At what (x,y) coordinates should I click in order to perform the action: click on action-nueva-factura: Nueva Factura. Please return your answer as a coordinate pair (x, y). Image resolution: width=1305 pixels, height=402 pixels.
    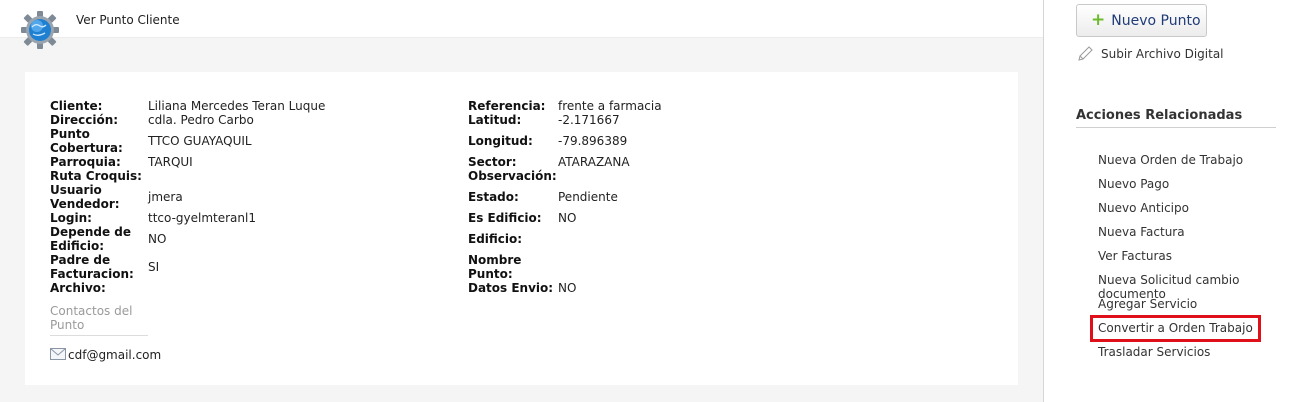
    Looking at the image, I should click on (1141, 232).